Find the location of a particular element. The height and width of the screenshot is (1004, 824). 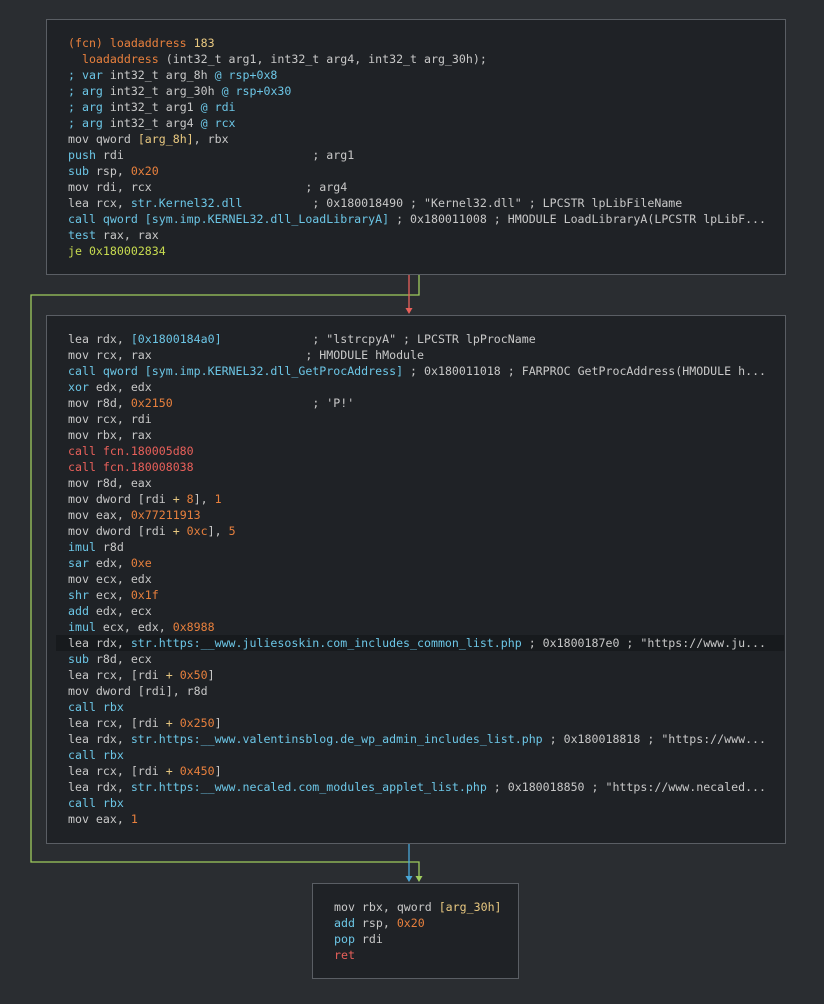

asm-token: 0x450 is located at coordinates (197, 771).